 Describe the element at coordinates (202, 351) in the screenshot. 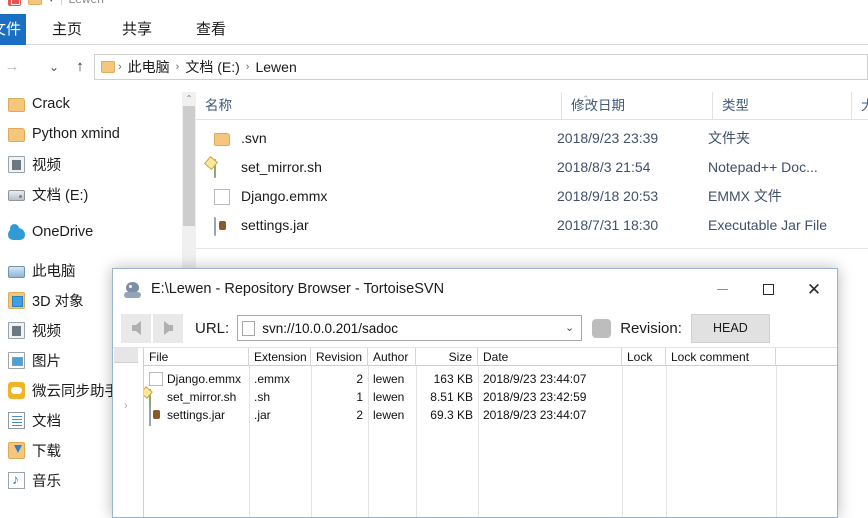

I see `sort-indicator-icon: ⌃` at that location.